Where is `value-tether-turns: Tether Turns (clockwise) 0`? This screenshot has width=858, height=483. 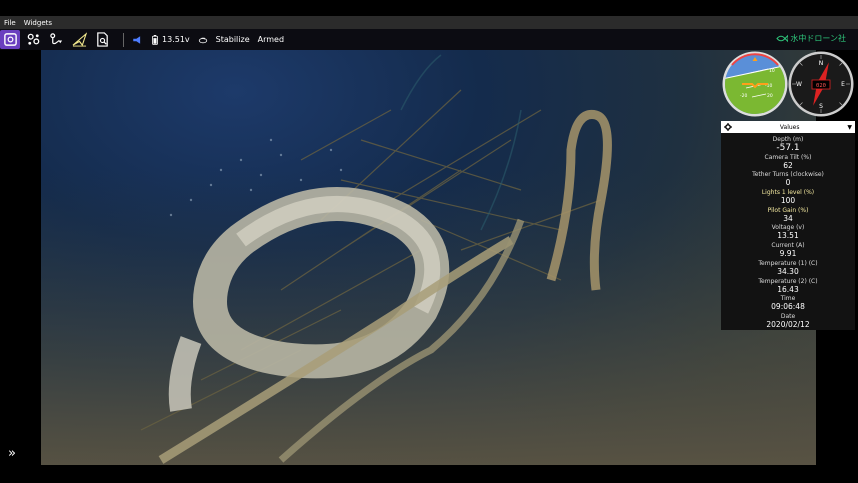
value-tether-turns: Tether Turns (clockwise) 0 is located at coordinates (788, 180).